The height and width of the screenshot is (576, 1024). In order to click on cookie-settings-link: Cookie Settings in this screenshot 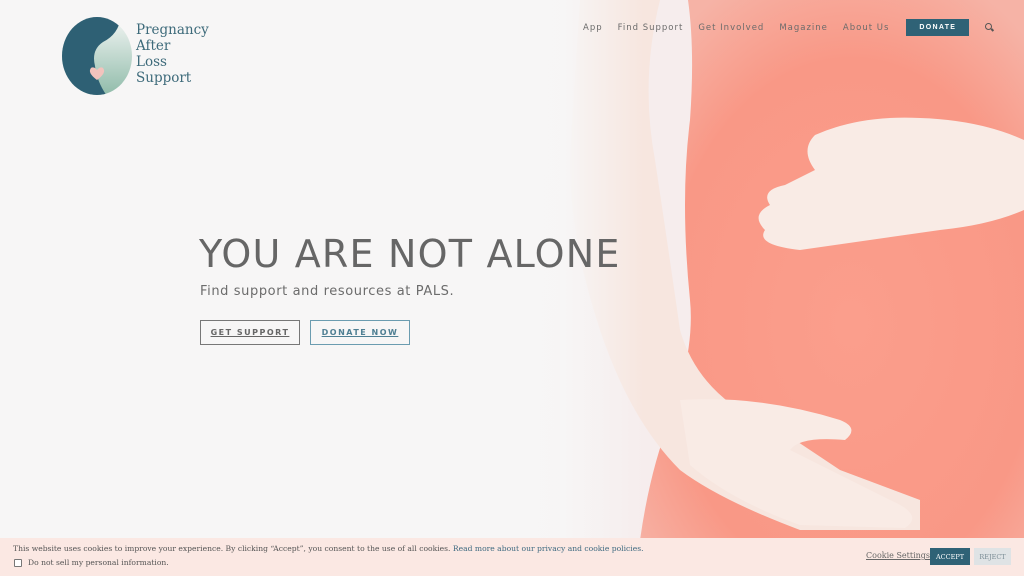, I will do `click(898, 555)`.